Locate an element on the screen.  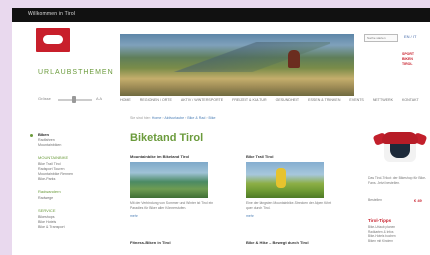
breadcrumb-link: Bike & Rad is located at coordinates (196, 118).